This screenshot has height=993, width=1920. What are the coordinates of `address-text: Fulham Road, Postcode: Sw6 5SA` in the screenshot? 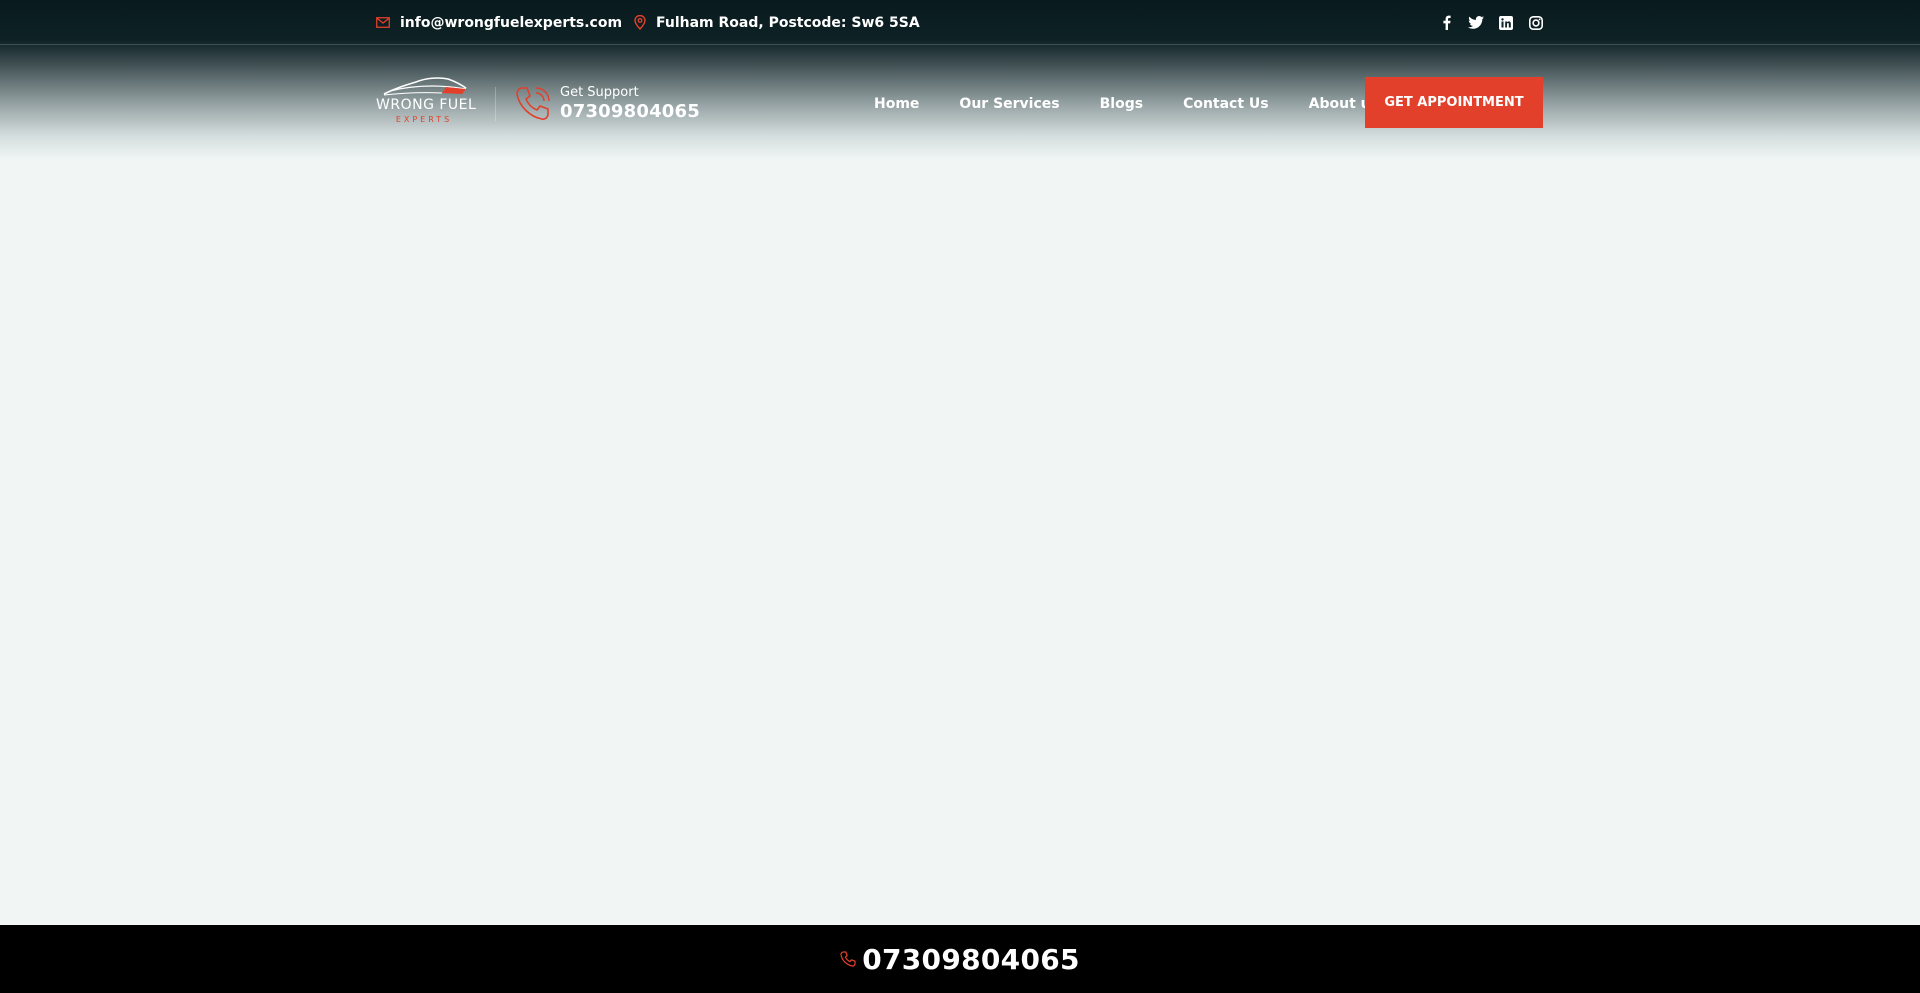 It's located at (788, 22).